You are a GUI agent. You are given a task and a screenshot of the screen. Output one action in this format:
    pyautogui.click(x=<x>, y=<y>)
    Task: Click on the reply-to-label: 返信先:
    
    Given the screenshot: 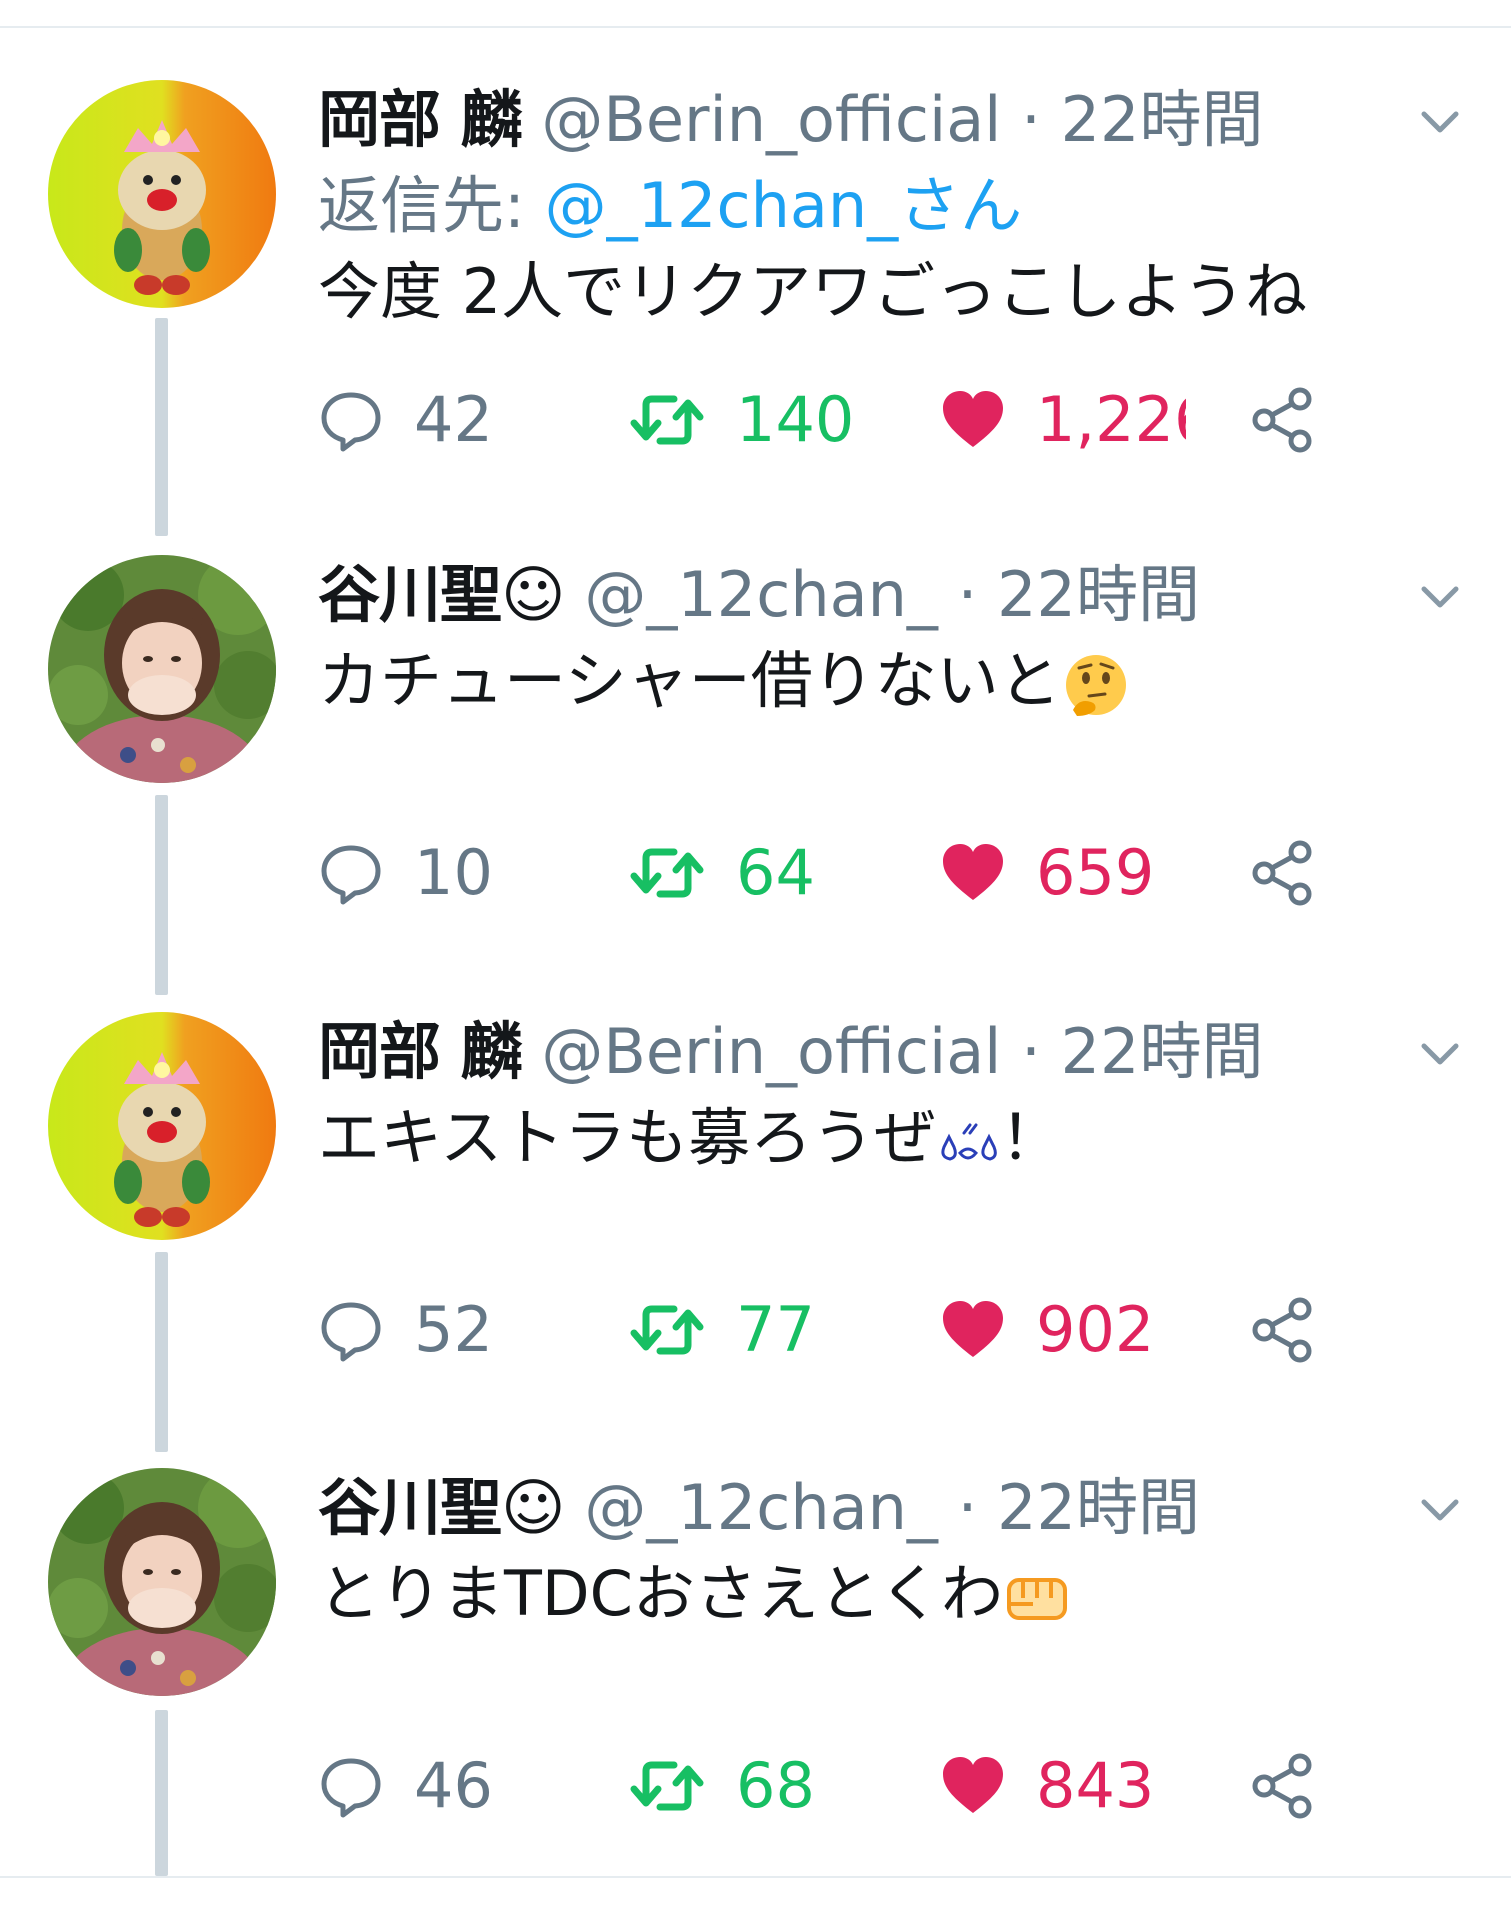 What is the action you would take?
    pyautogui.click(x=431, y=205)
    